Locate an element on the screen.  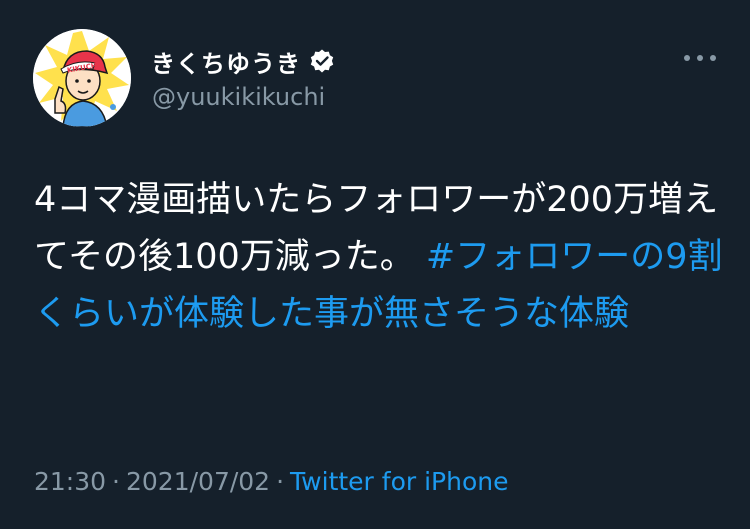
verified-badge-icon is located at coordinates (322, 61).